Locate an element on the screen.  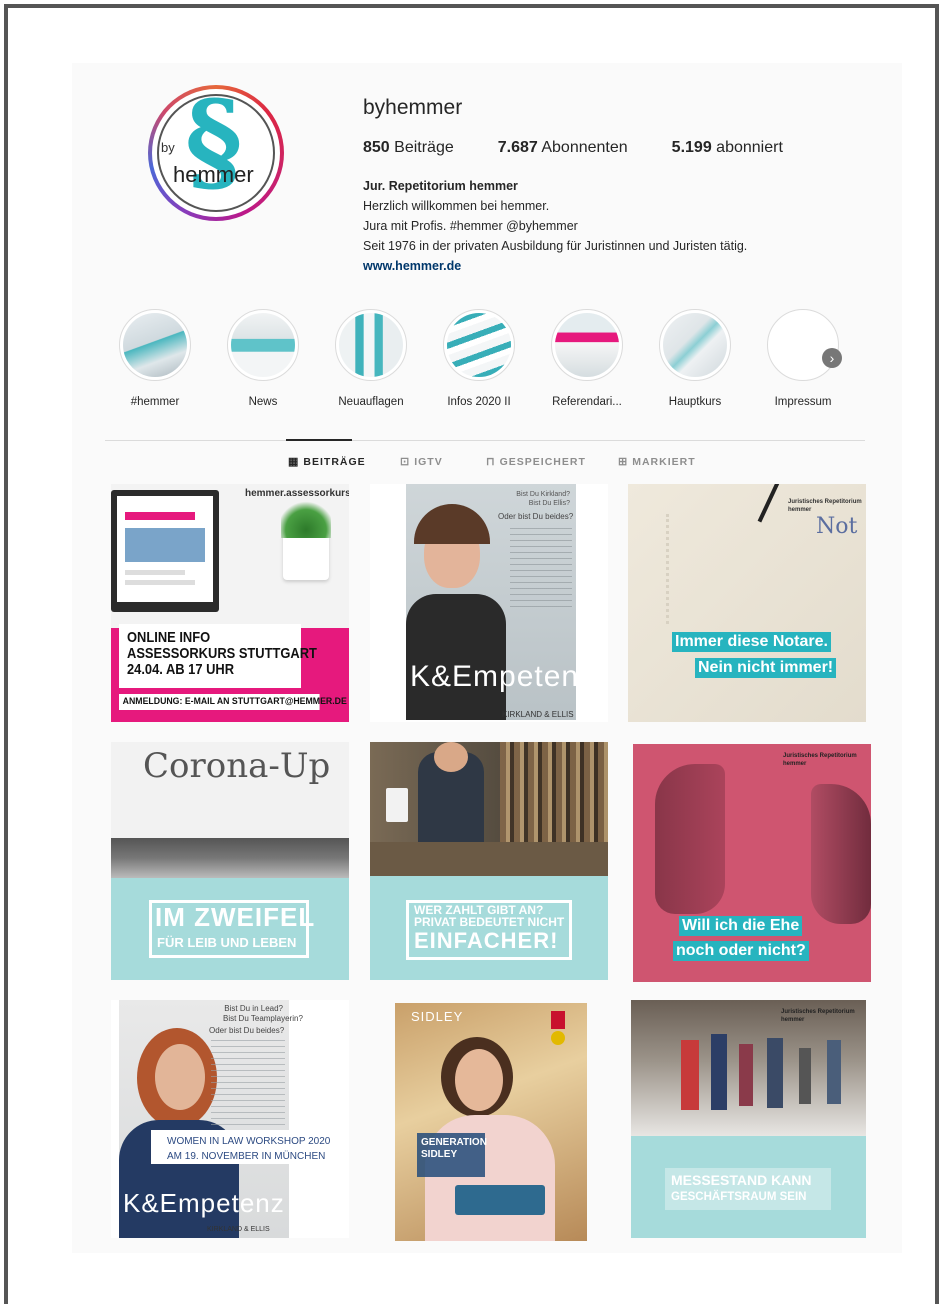
post-word: Not is located at coordinates (837, 526).